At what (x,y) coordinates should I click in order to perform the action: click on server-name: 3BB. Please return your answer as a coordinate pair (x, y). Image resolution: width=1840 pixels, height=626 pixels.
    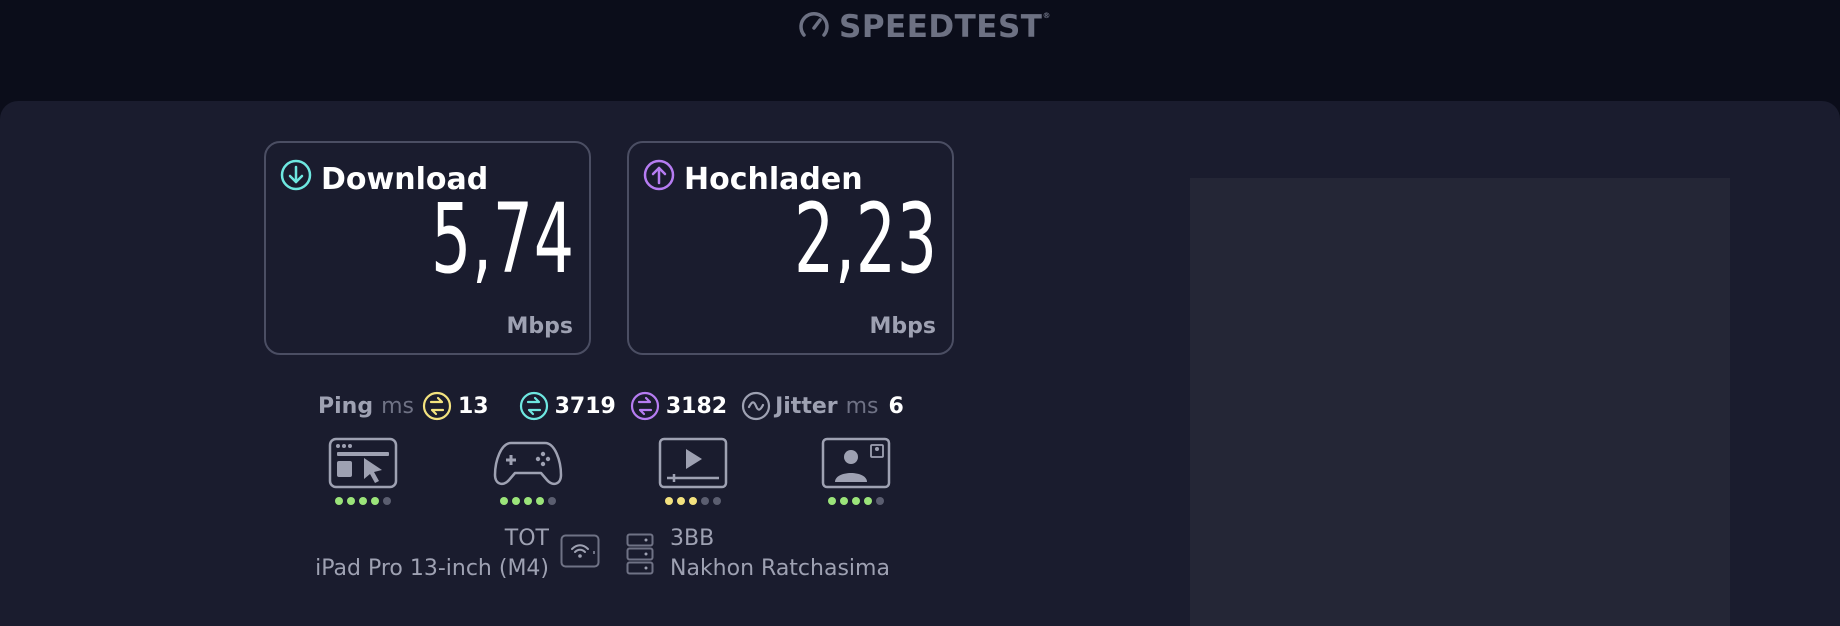
    Looking at the image, I should click on (692, 538).